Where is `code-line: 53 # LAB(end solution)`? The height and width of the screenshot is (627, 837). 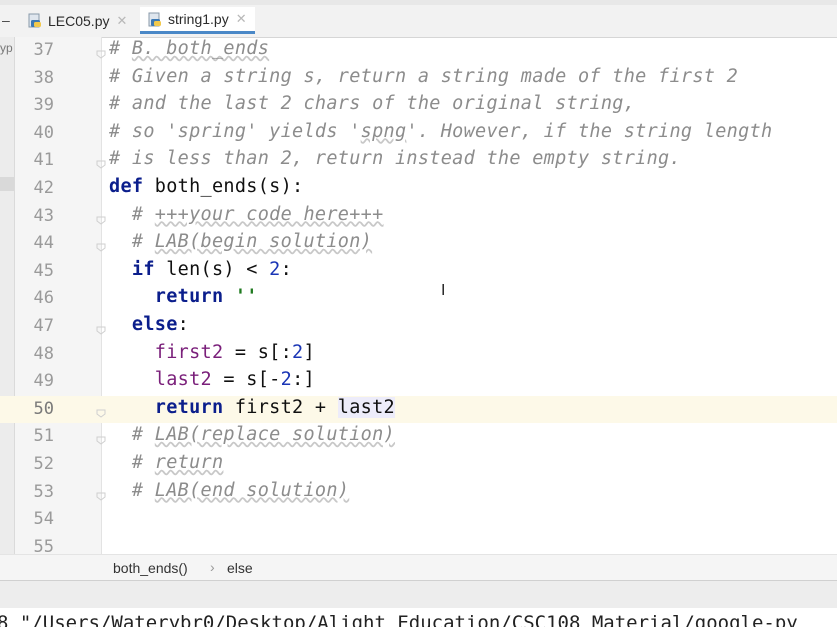 code-line: 53 # LAB(end solution) is located at coordinates (418, 492).